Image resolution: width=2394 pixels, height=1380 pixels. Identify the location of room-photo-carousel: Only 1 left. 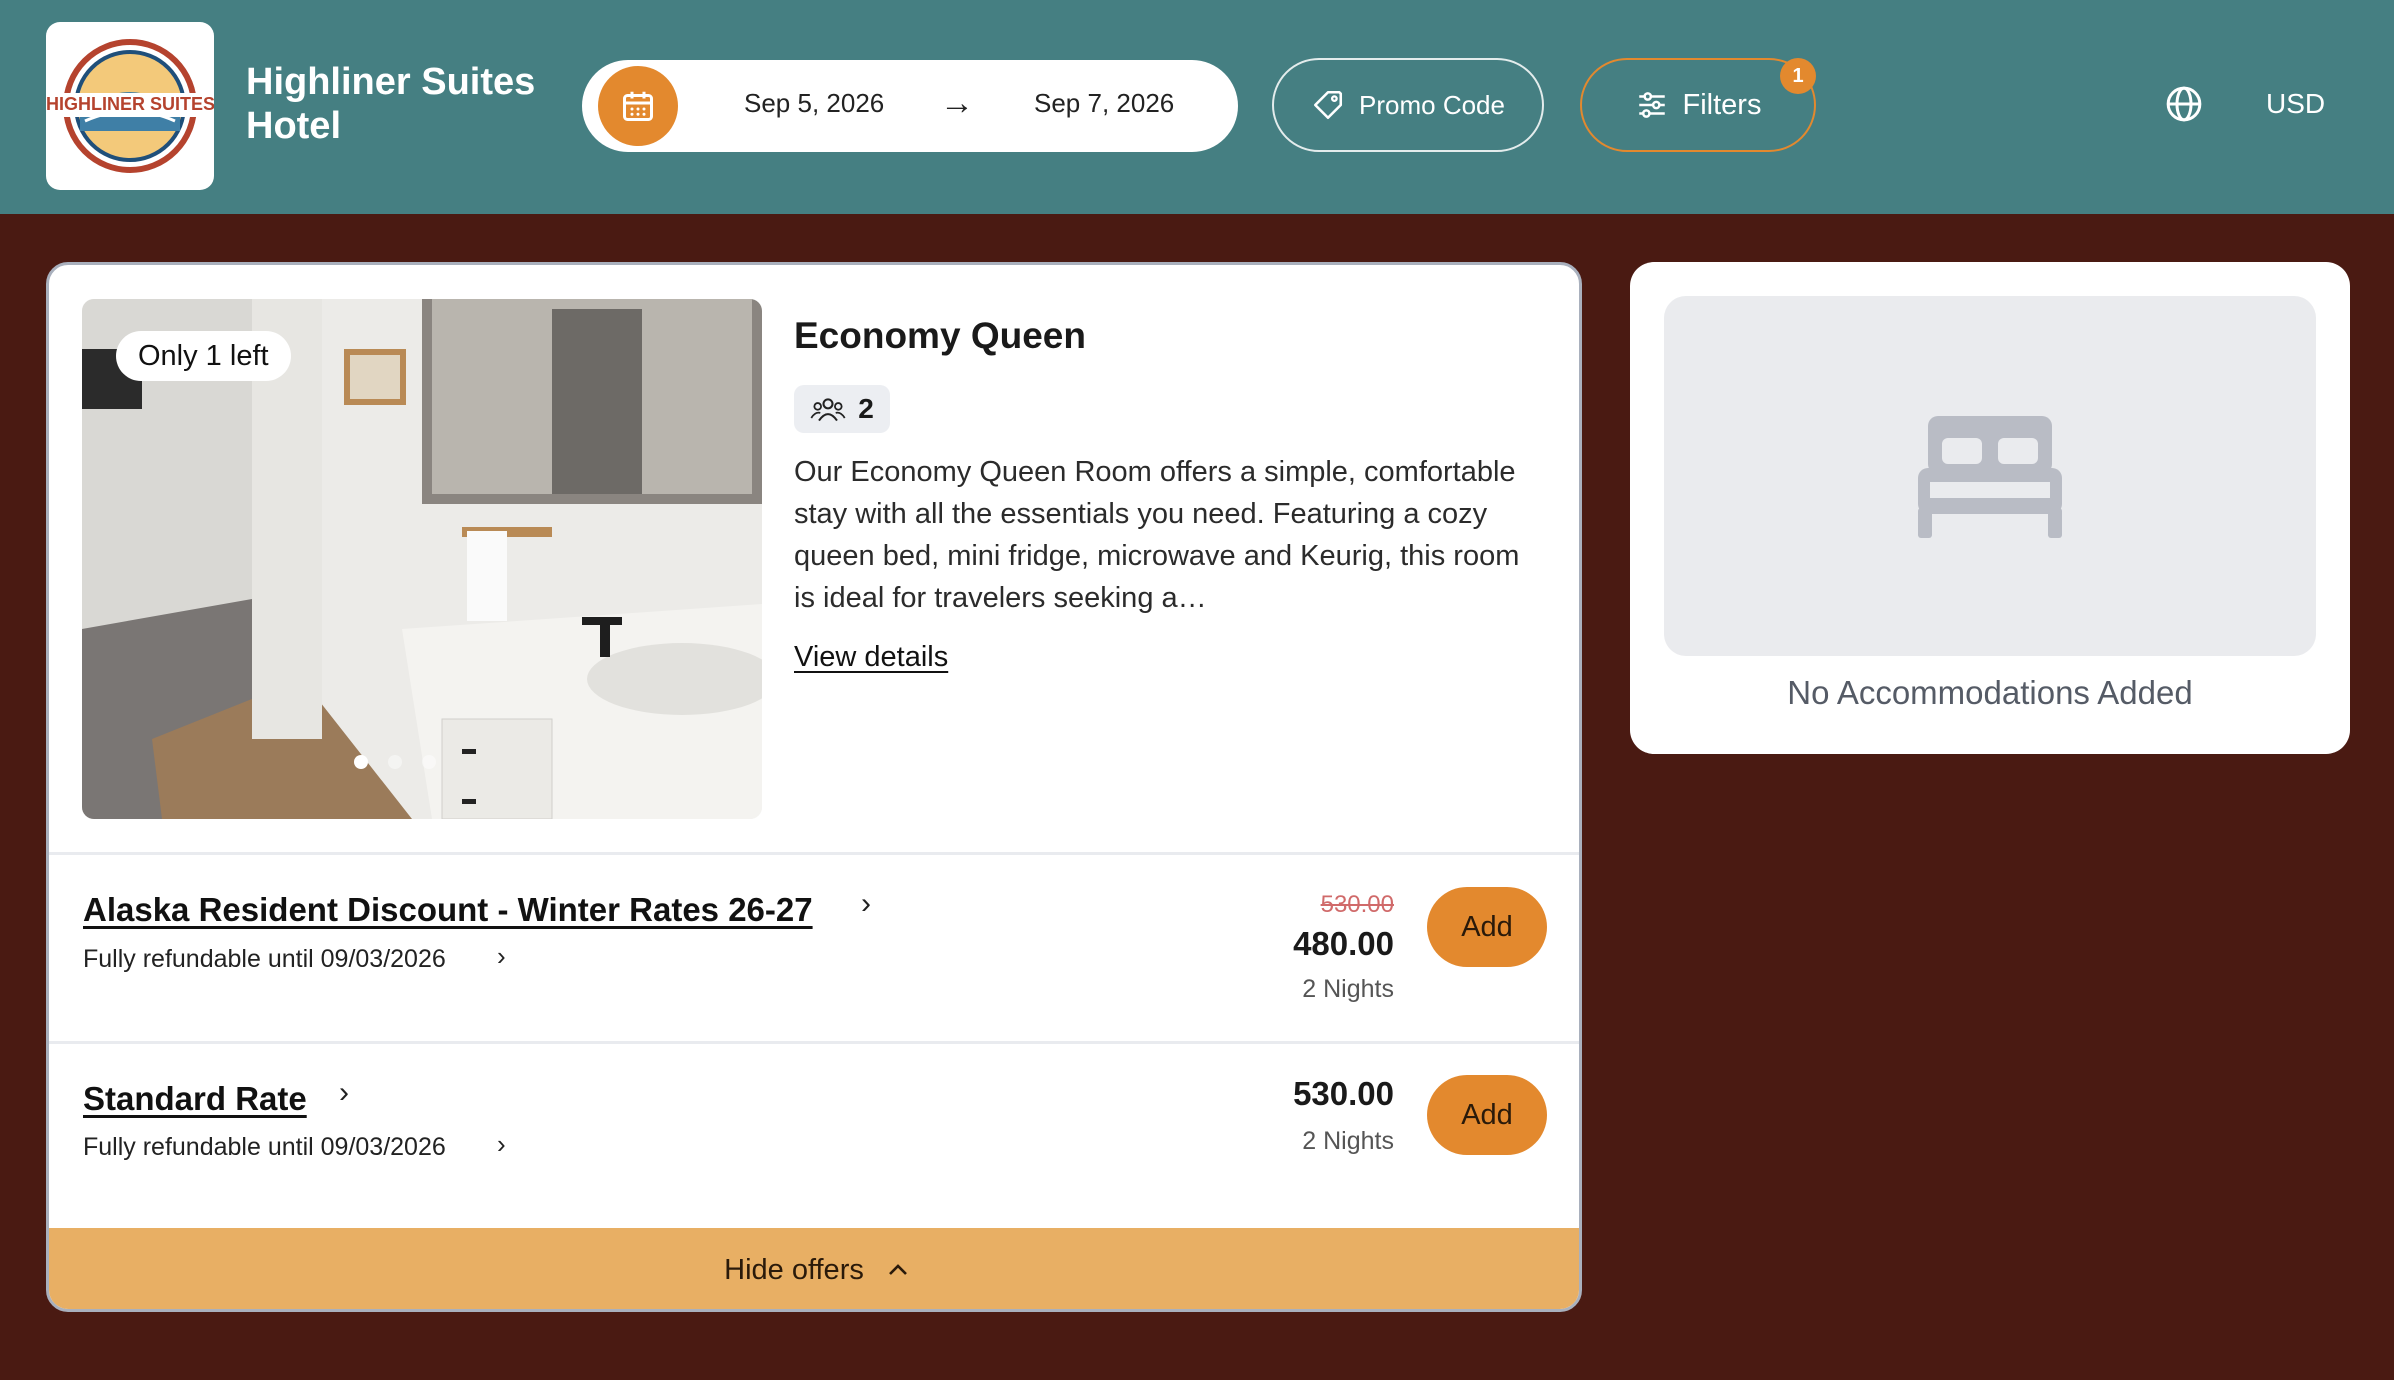
(422, 559).